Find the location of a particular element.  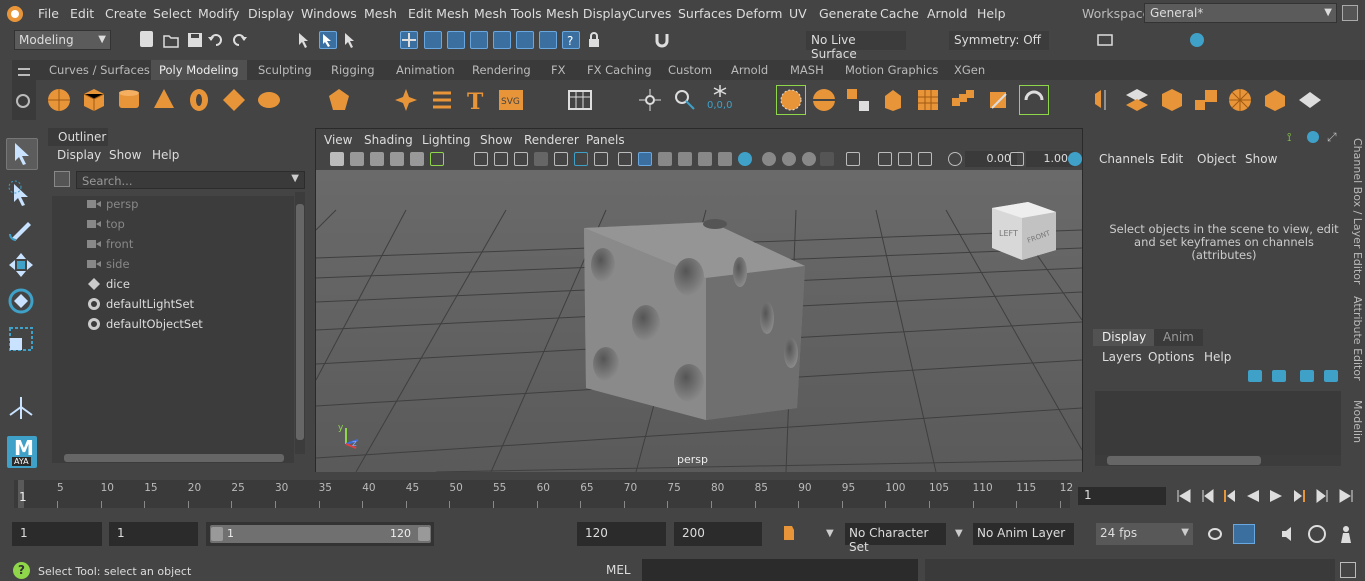

render-frame-icon is located at coordinates (1105, 40).